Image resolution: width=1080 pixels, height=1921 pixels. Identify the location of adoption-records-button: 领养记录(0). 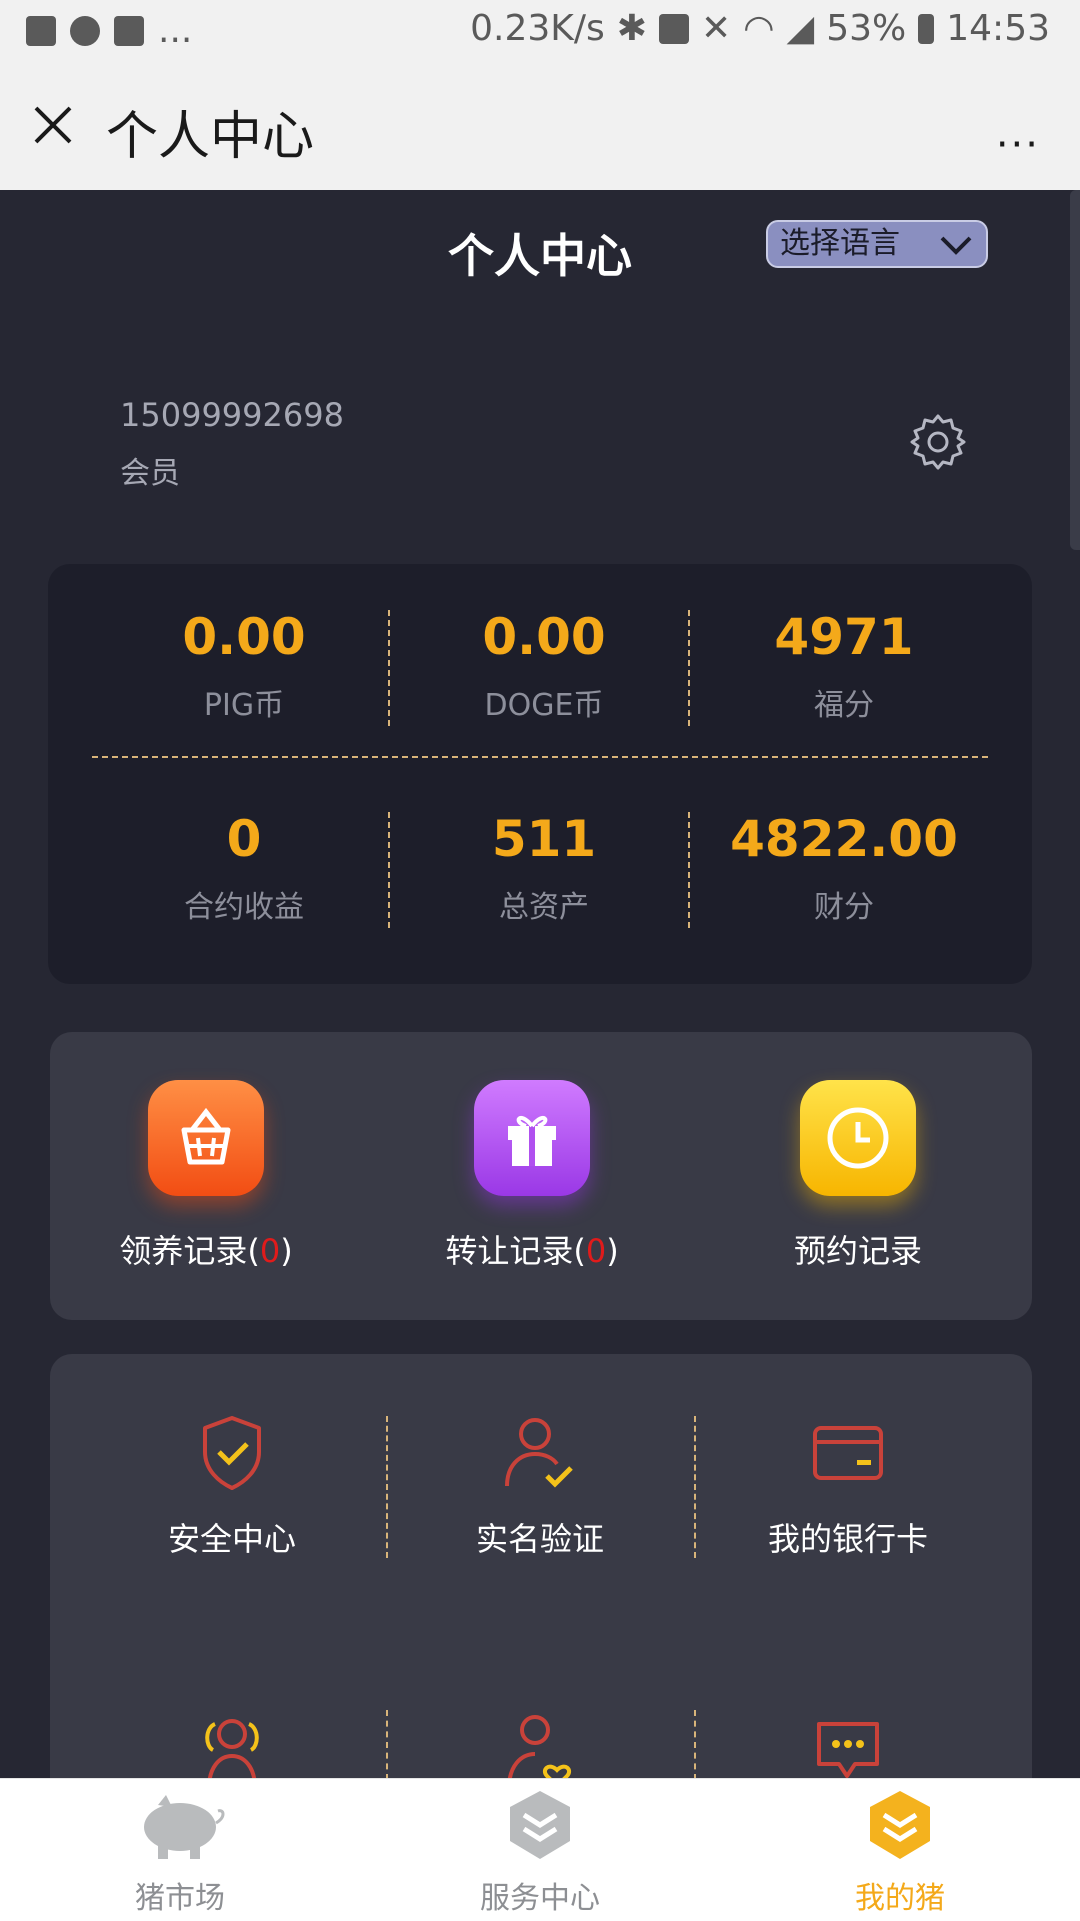
(206, 1176).